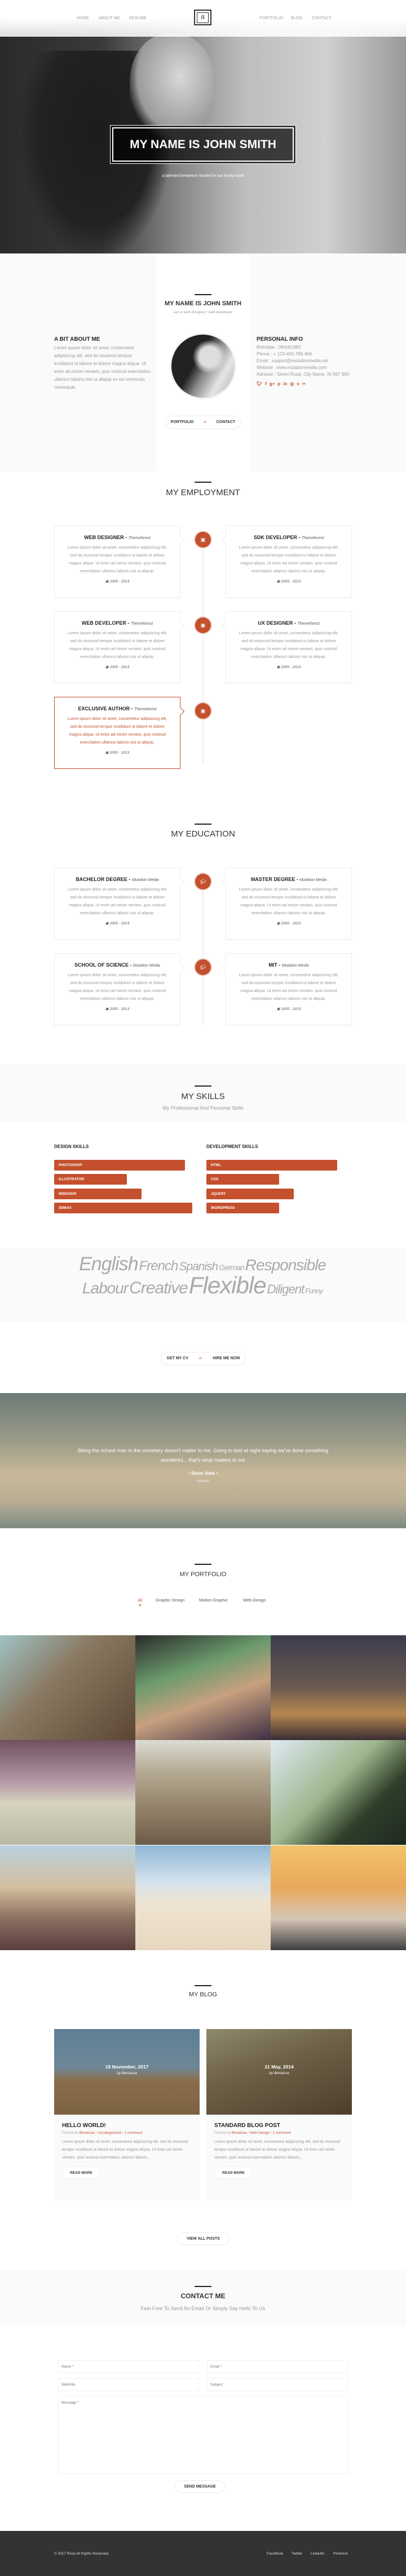  Describe the element at coordinates (110, 18) in the screenshot. I see `nav-about: ABOUT ME` at that location.